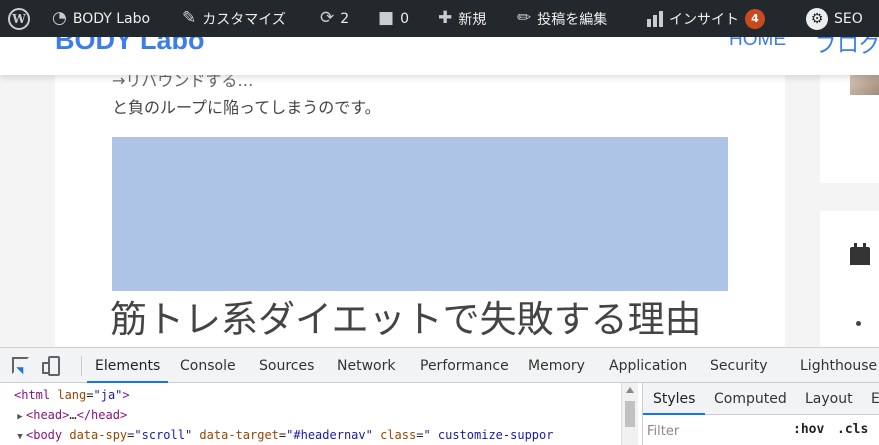 The width and height of the screenshot is (879, 445). Describe the element at coordinates (439, 56) in the screenshot. I see `site-header: BODY Labo HOME ブログ` at that location.